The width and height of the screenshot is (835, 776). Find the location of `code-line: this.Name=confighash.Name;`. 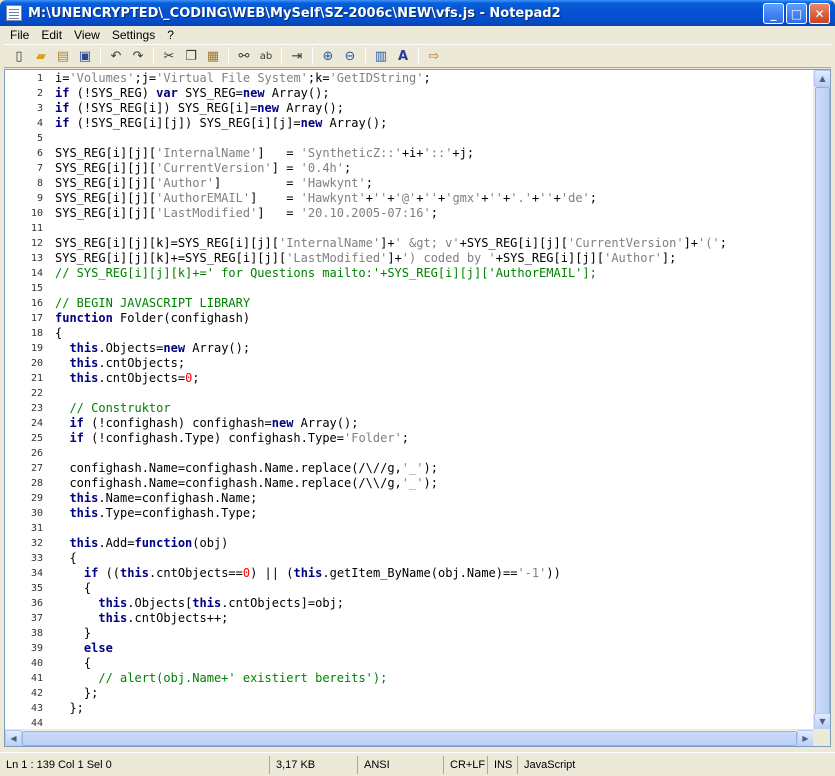

code-line: this.Name=confighash.Name; is located at coordinates (391, 498).